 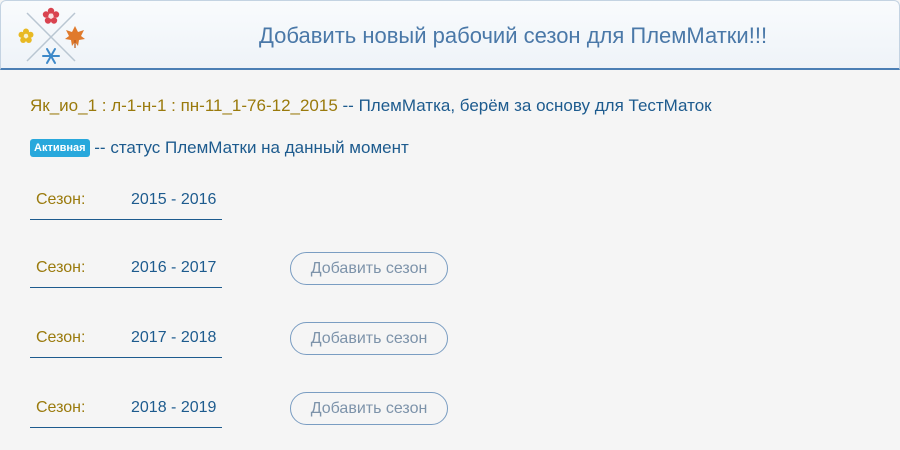 I want to click on season-row: Сезон: 2016 - 2017, so click(x=126, y=268).